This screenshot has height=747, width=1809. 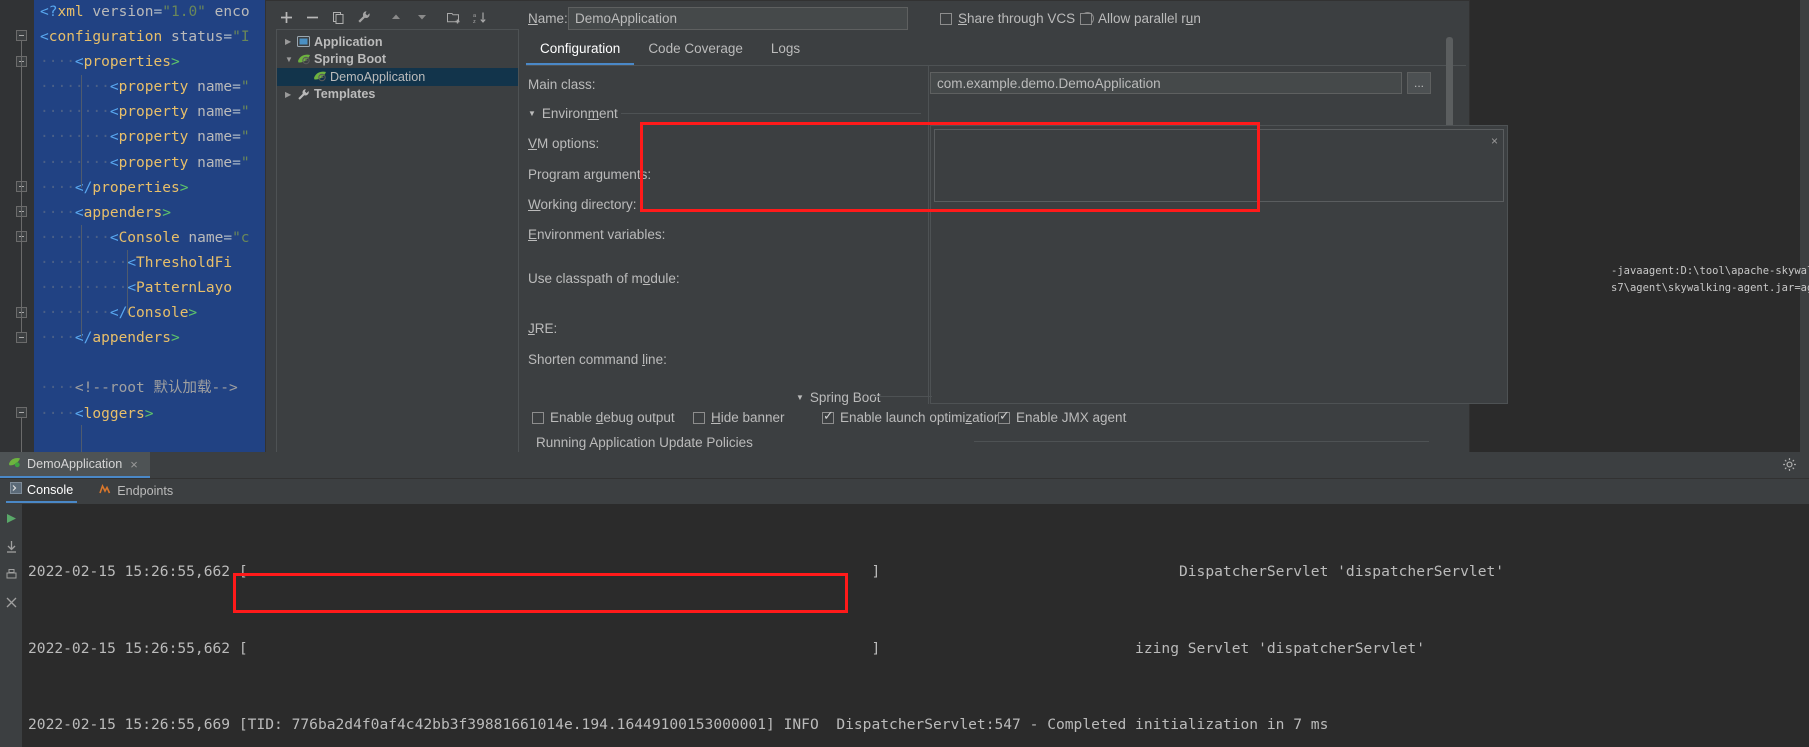 What do you see at coordinates (996, 65) in the screenshot?
I see `tab-divider` at bounding box center [996, 65].